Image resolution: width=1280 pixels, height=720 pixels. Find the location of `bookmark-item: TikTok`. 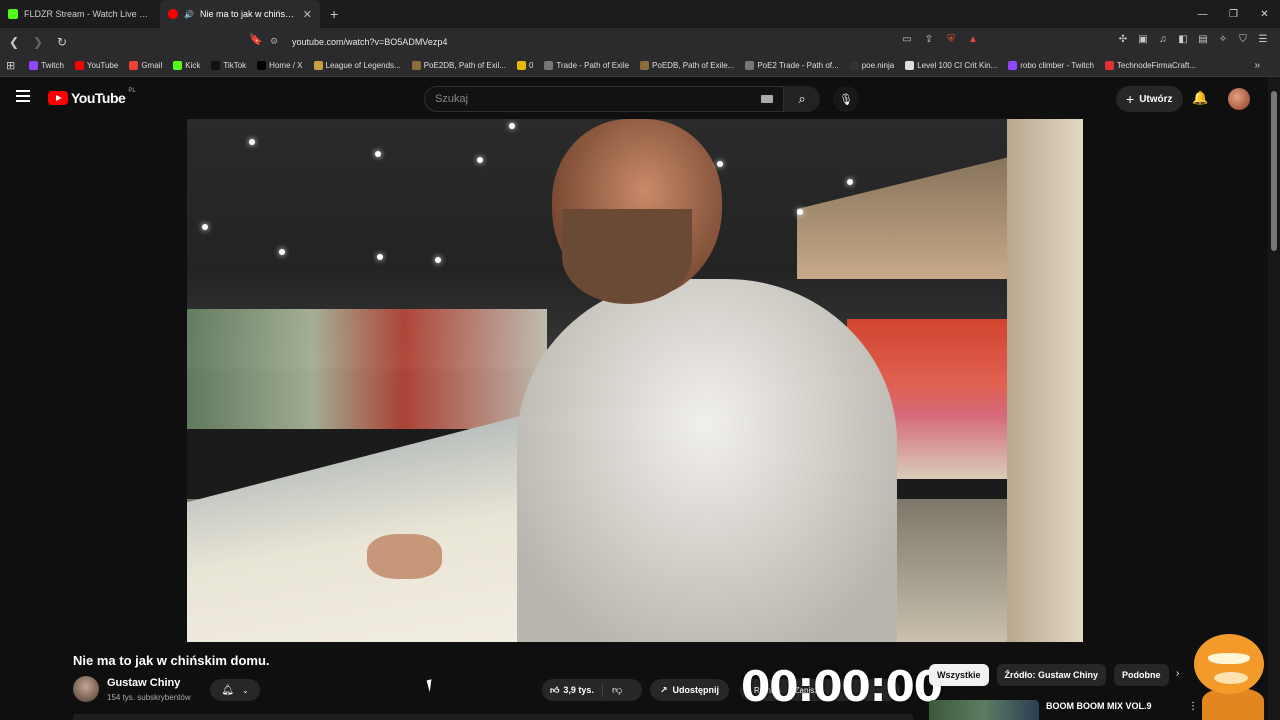

bookmark-item: TikTok is located at coordinates (228, 65).